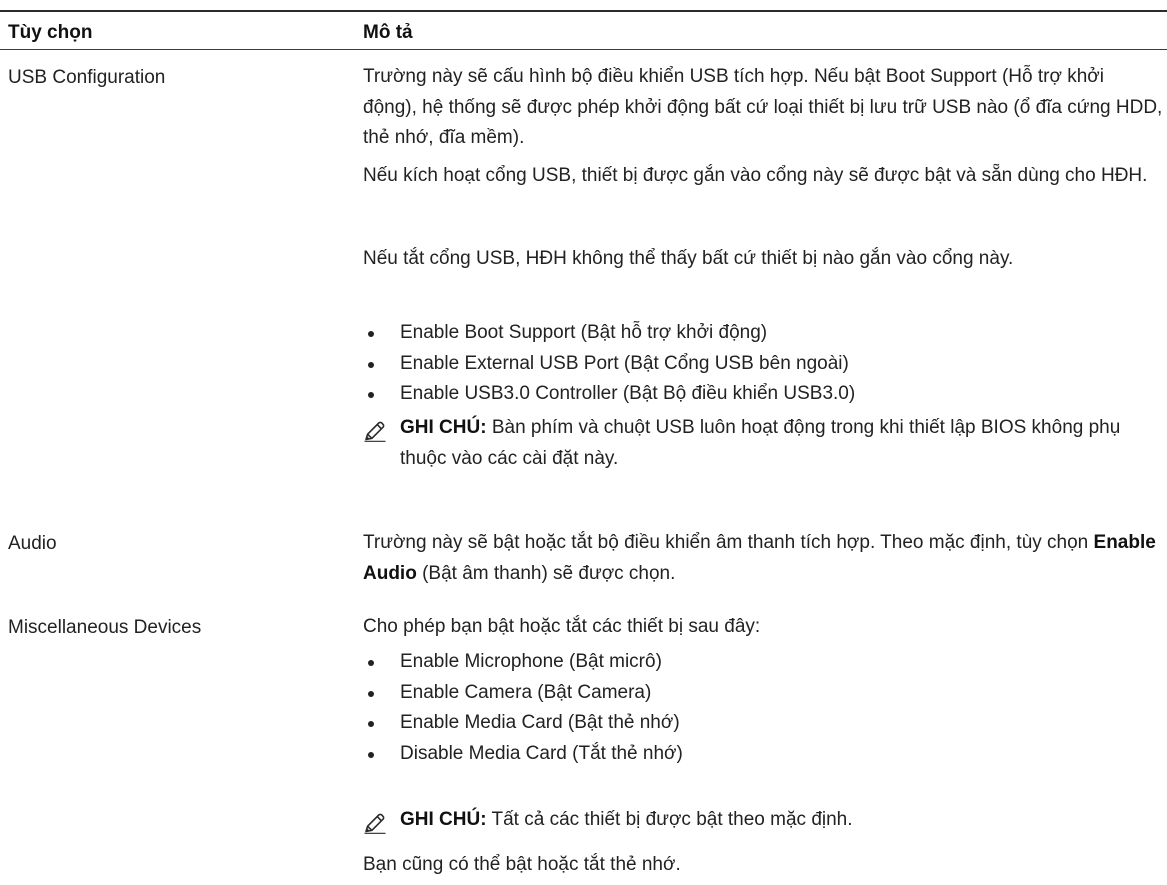 This screenshot has height=885, width=1167. What do you see at coordinates (522, 864) in the screenshot?
I see `misc-footer: Bạn cũng có thể bật hoặc tắt thẻ nhớ.` at bounding box center [522, 864].